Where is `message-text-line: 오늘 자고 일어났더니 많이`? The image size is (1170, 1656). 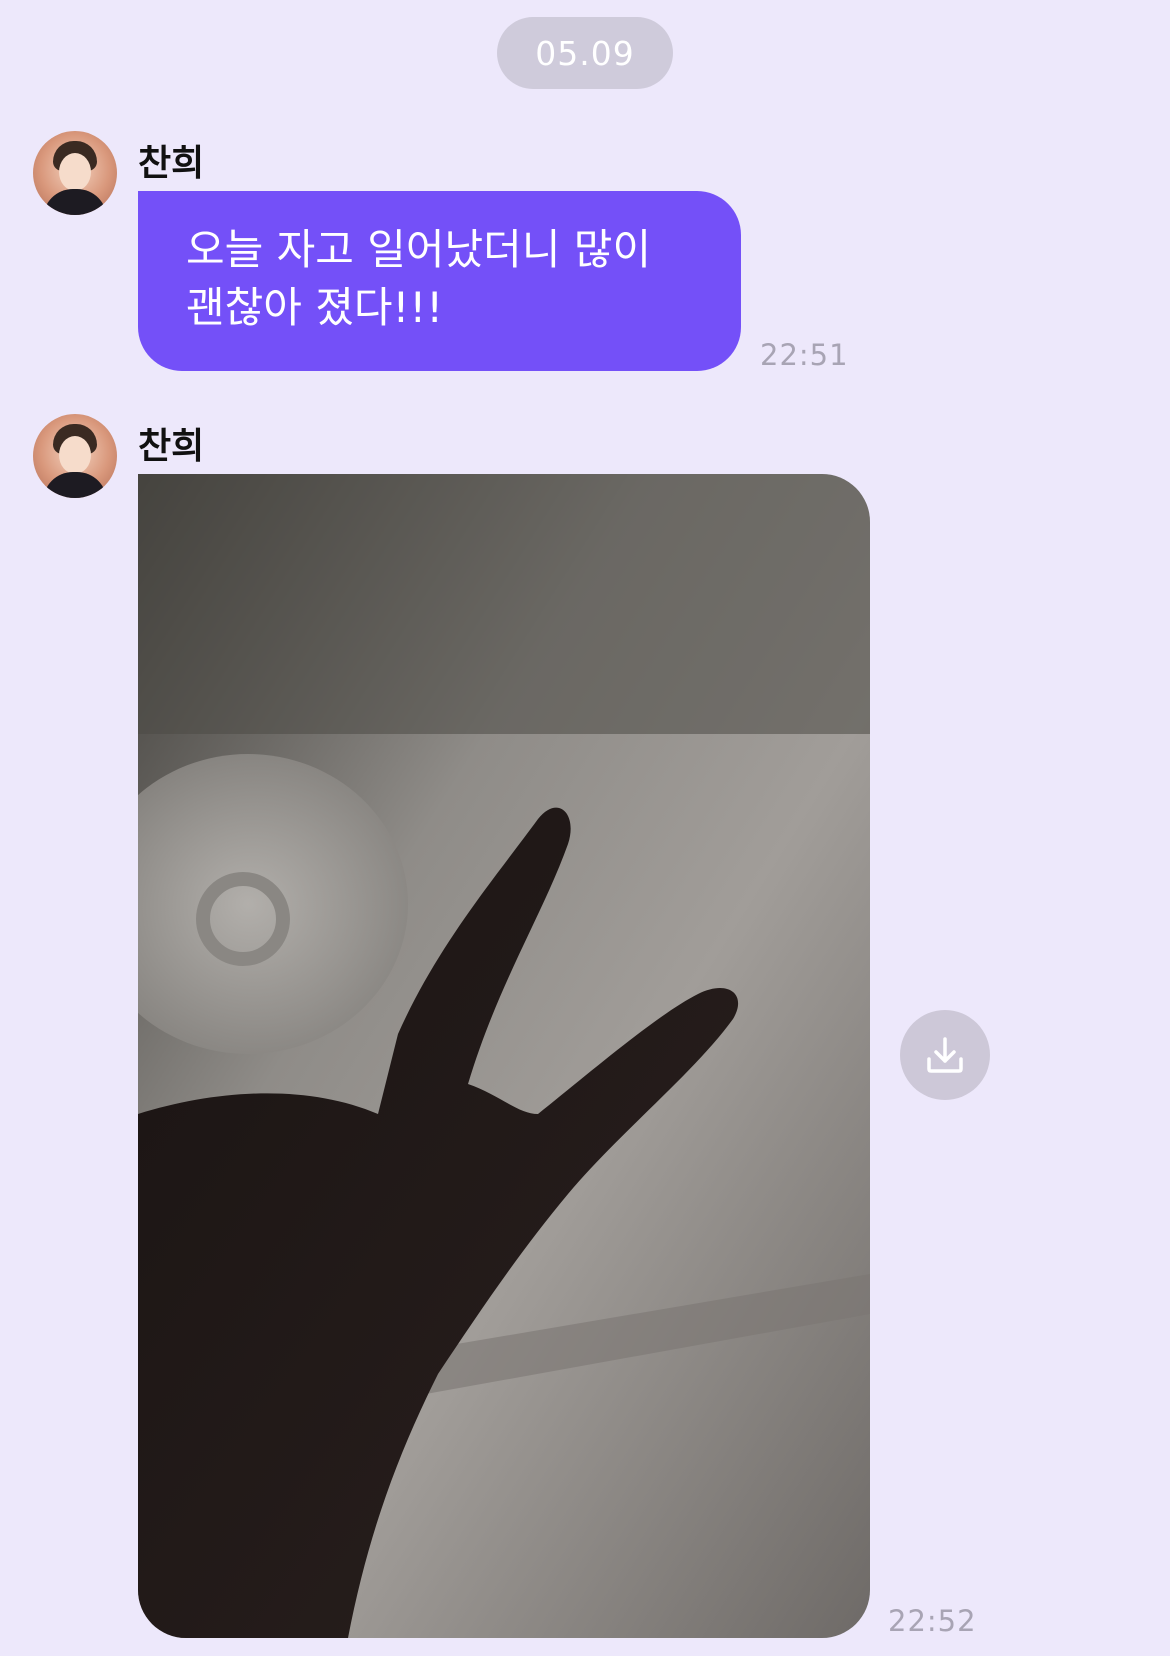 message-text-line: 오늘 자고 일어났더니 많이 is located at coordinates (419, 249).